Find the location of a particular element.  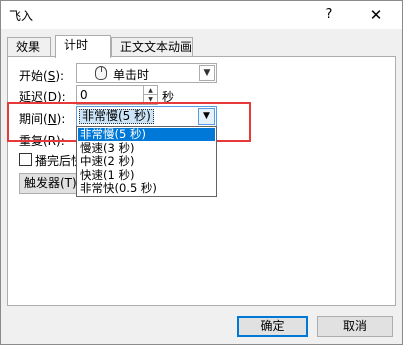

spin-up-icon: ▲ is located at coordinates (150, 90).